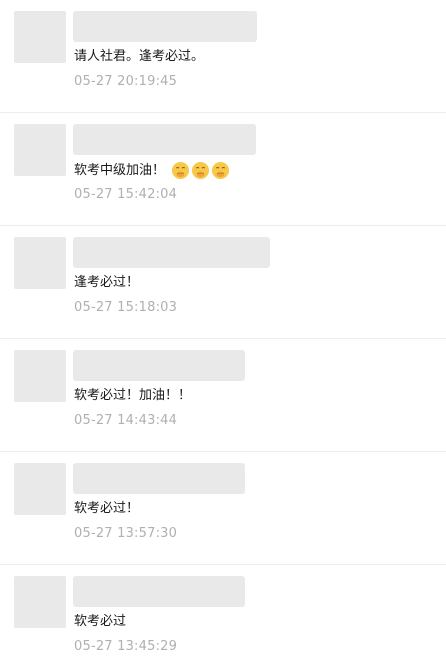  Describe the element at coordinates (126, 420) in the screenshot. I see `comment-timestamp: 05-27 14:43:44` at that location.